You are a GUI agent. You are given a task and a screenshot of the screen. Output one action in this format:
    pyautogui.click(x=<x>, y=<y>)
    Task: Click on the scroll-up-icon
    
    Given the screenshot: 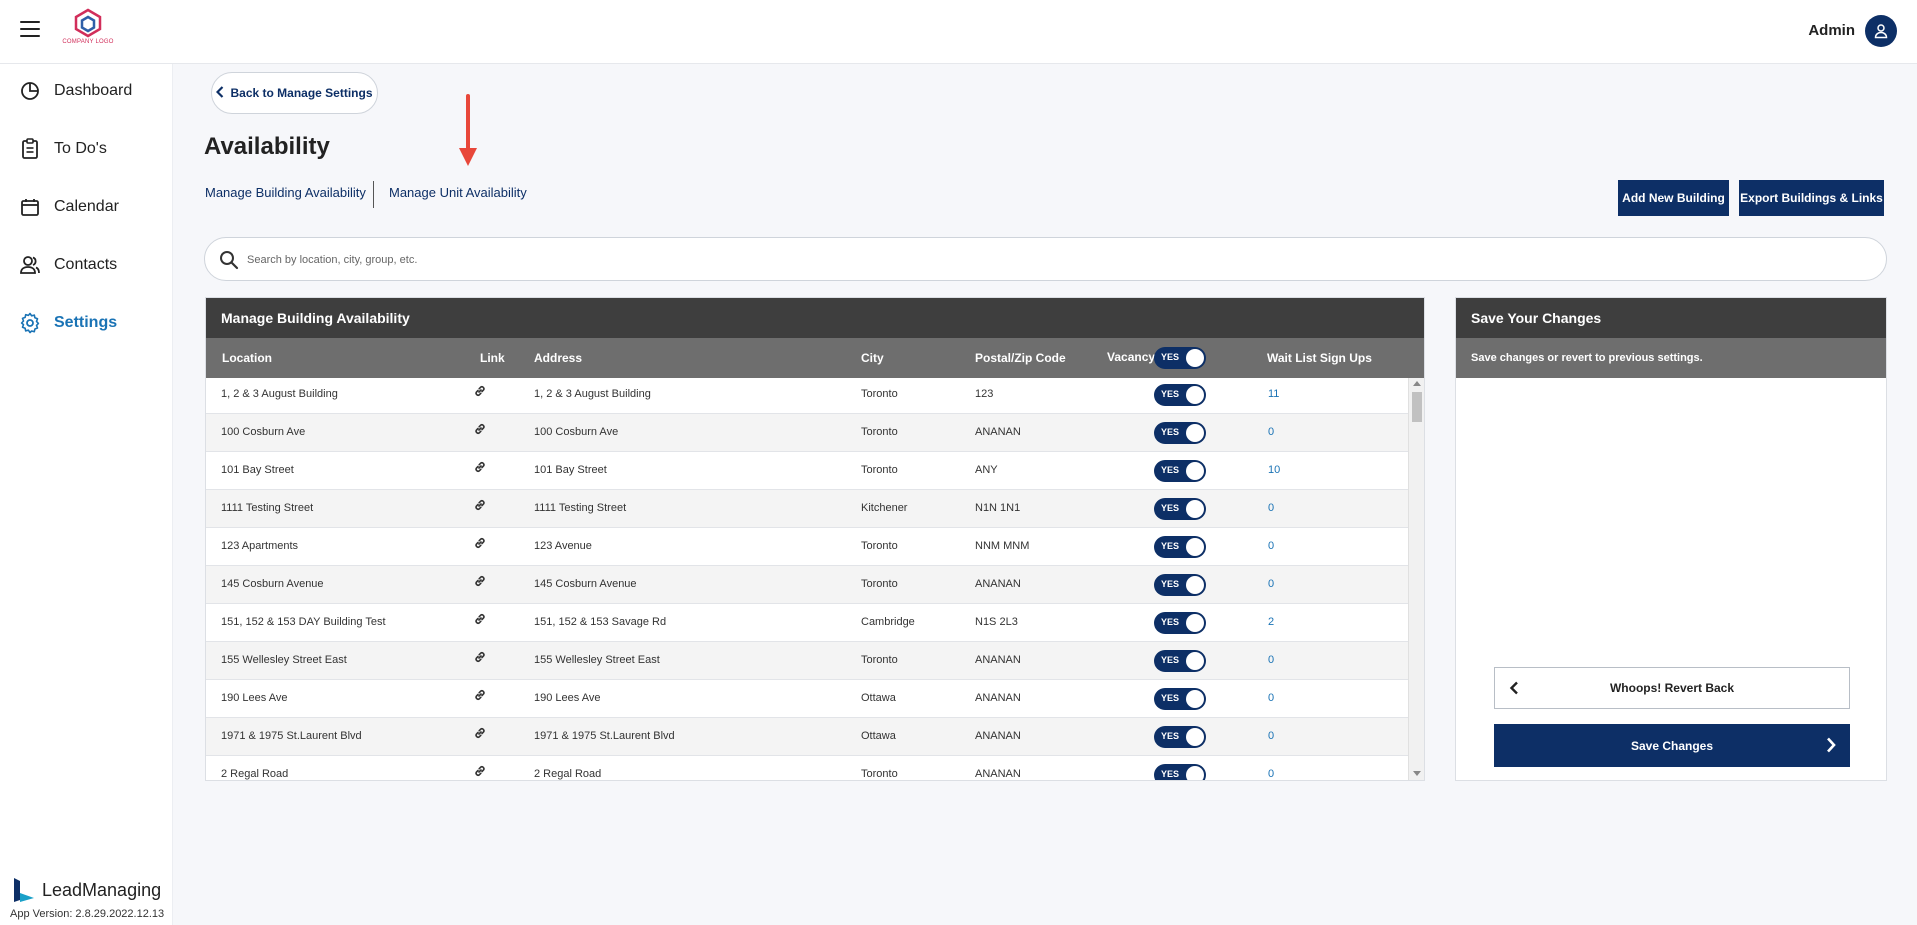 What is the action you would take?
    pyautogui.click(x=1417, y=383)
    